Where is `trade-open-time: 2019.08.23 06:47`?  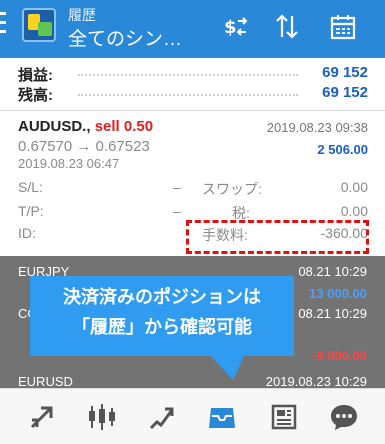 trade-open-time: 2019.08.23 06:47 is located at coordinates (69, 163).